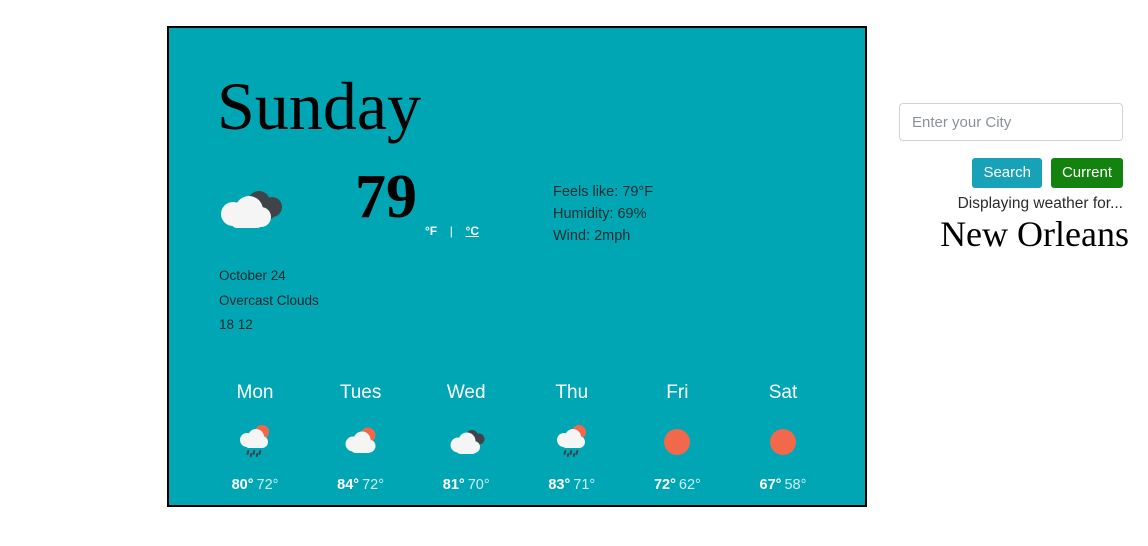  What do you see at coordinates (361, 485) in the screenshot?
I see `forecast-temps: 84° 72°` at bounding box center [361, 485].